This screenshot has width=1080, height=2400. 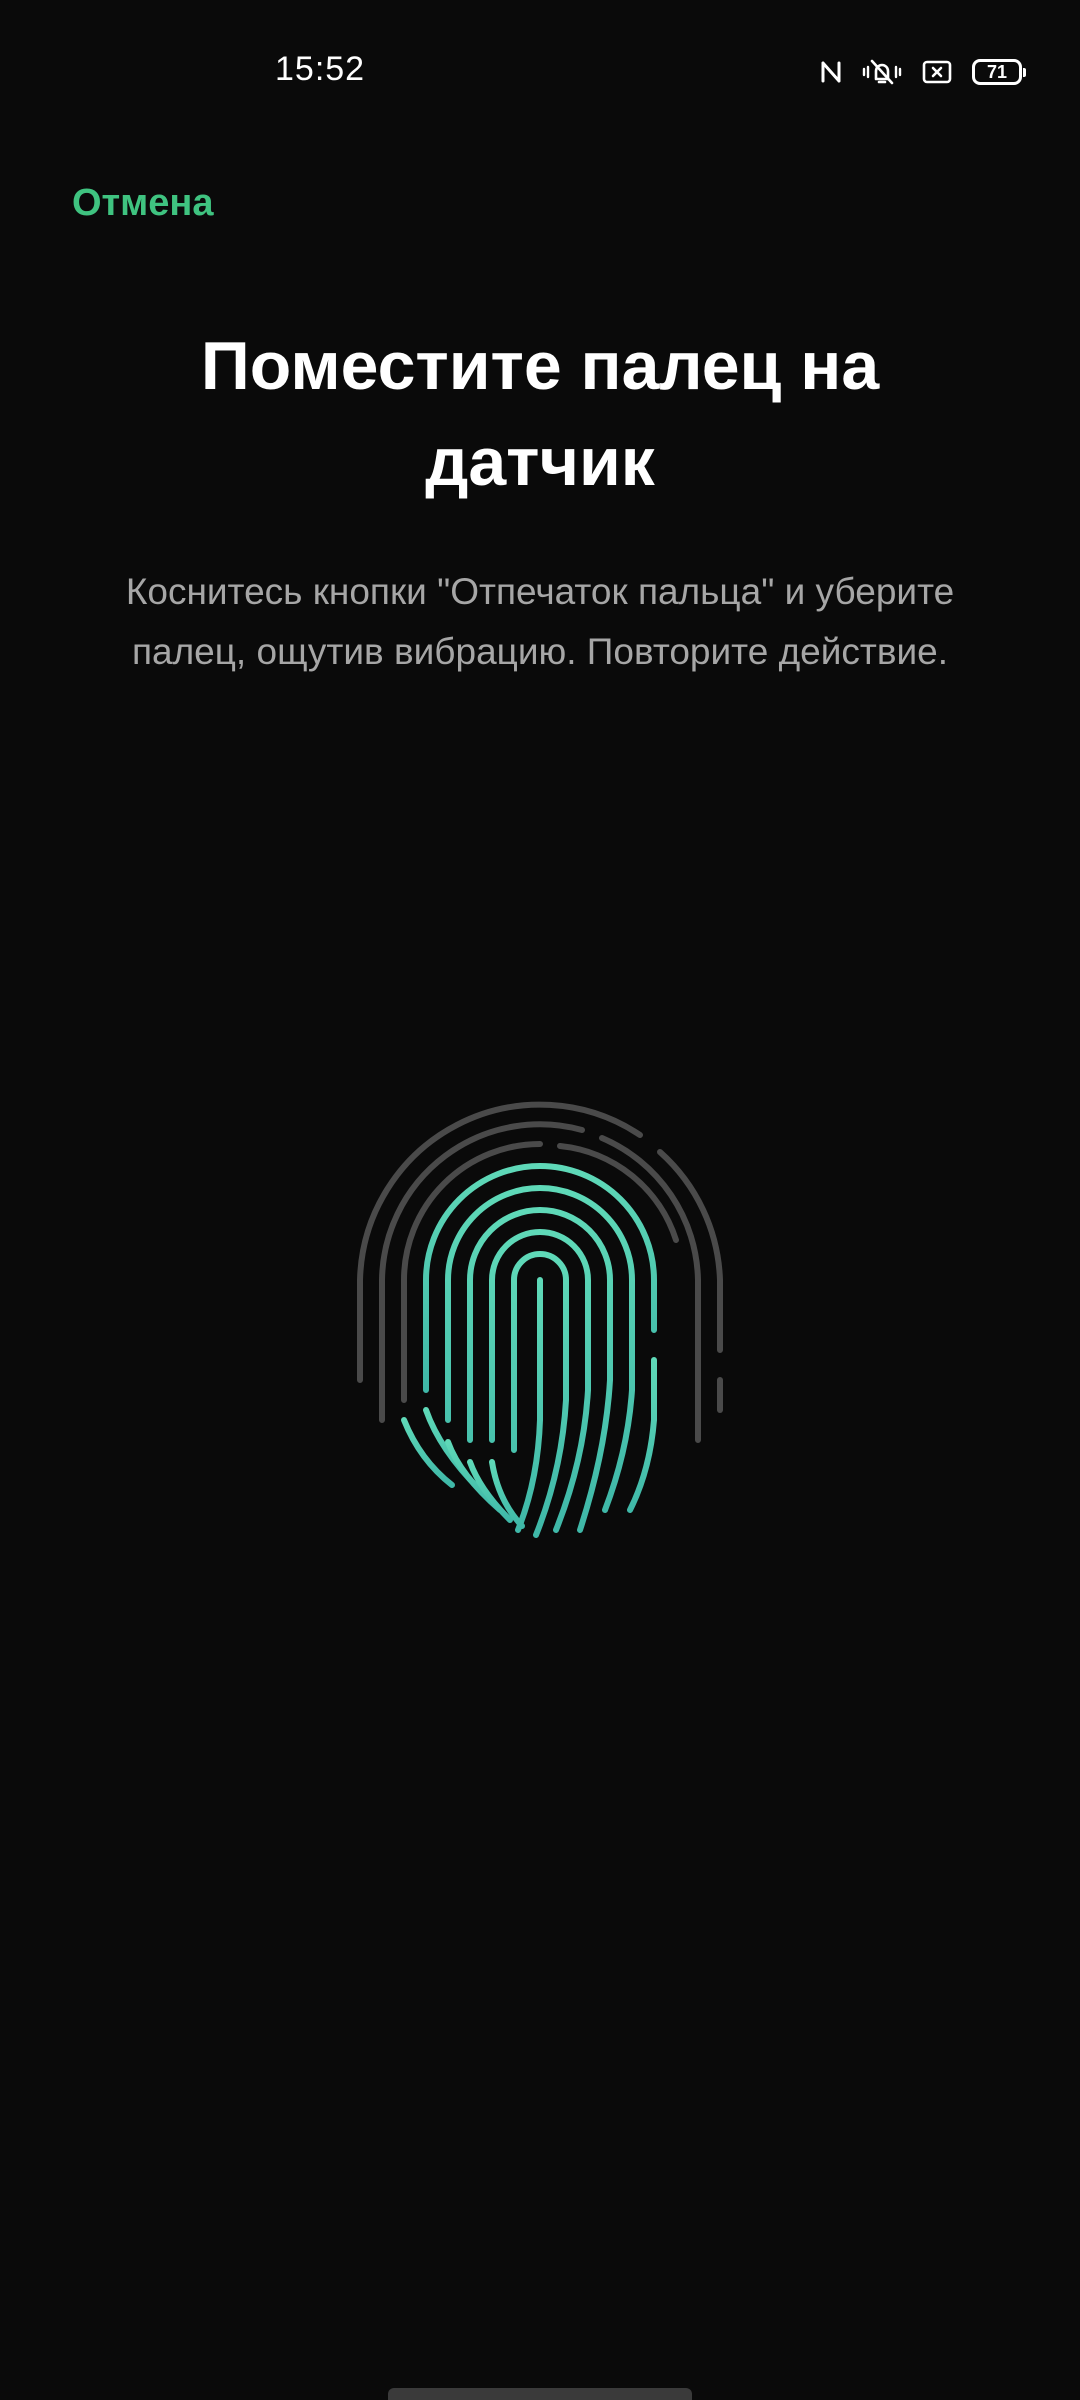 I want to click on status-icons: 71, so click(x=923, y=72).